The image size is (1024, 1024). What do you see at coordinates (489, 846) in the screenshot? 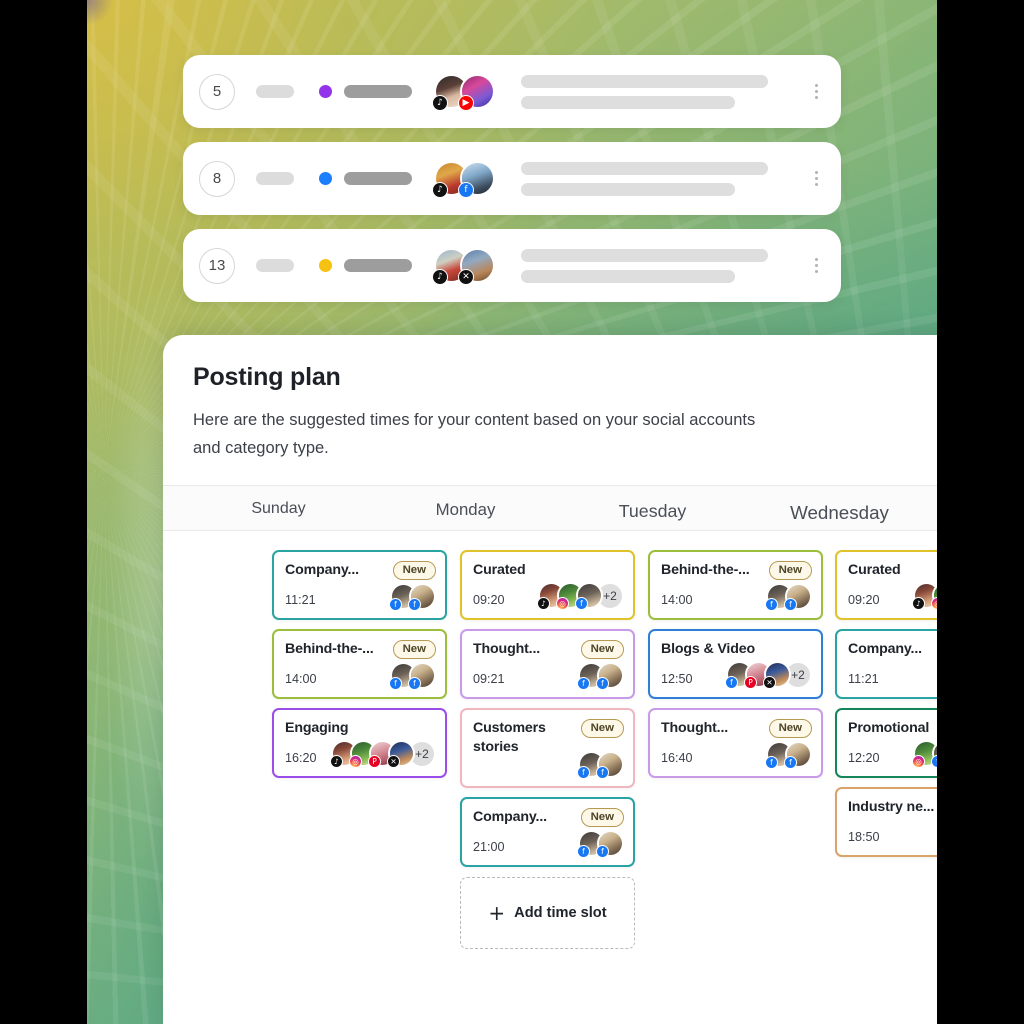
I see `slot-time: 21:00` at bounding box center [489, 846].